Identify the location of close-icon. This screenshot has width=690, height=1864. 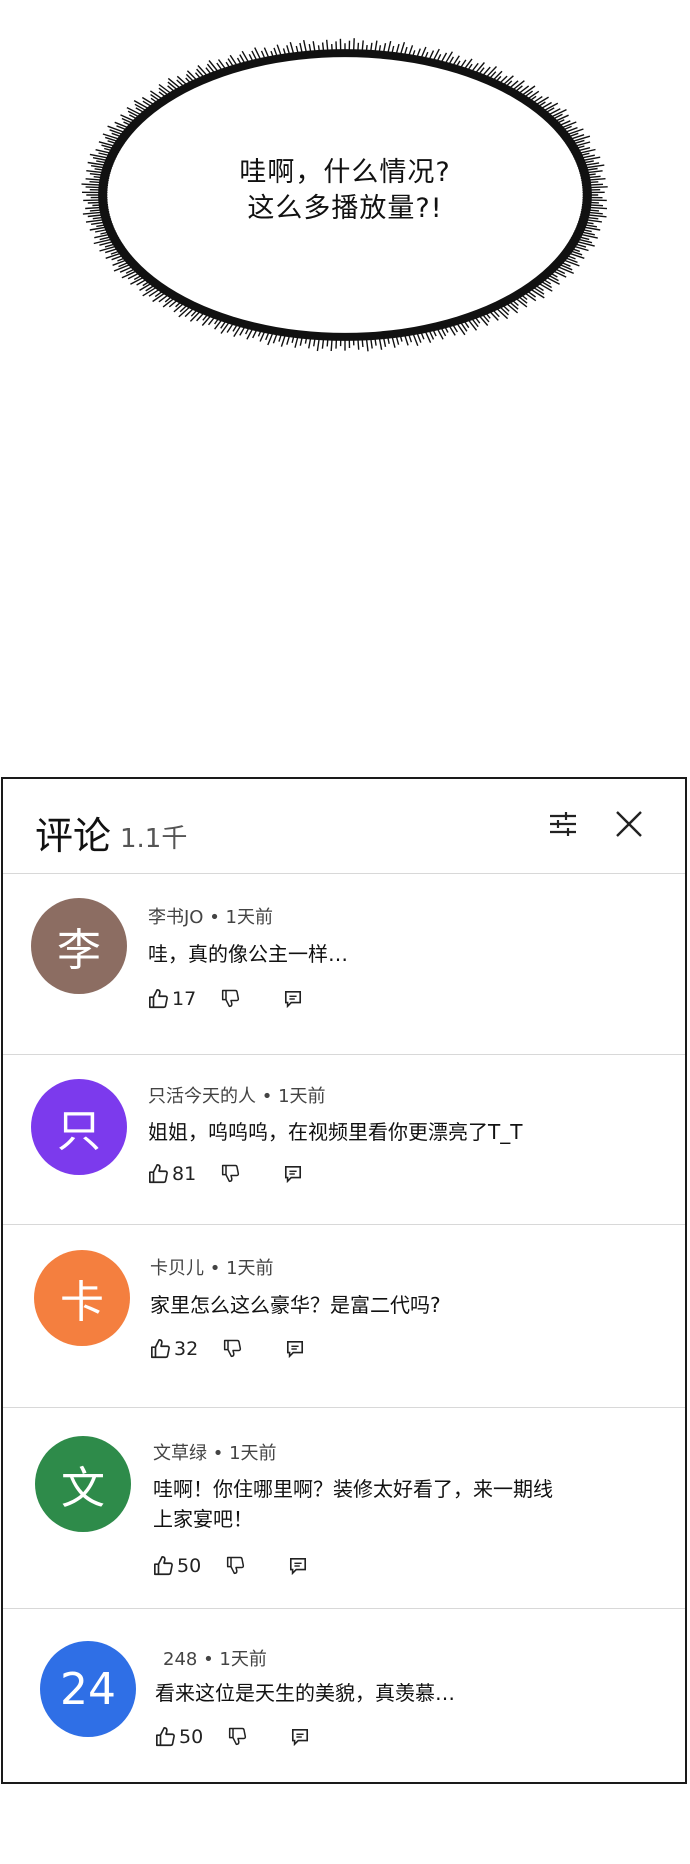
(629, 824).